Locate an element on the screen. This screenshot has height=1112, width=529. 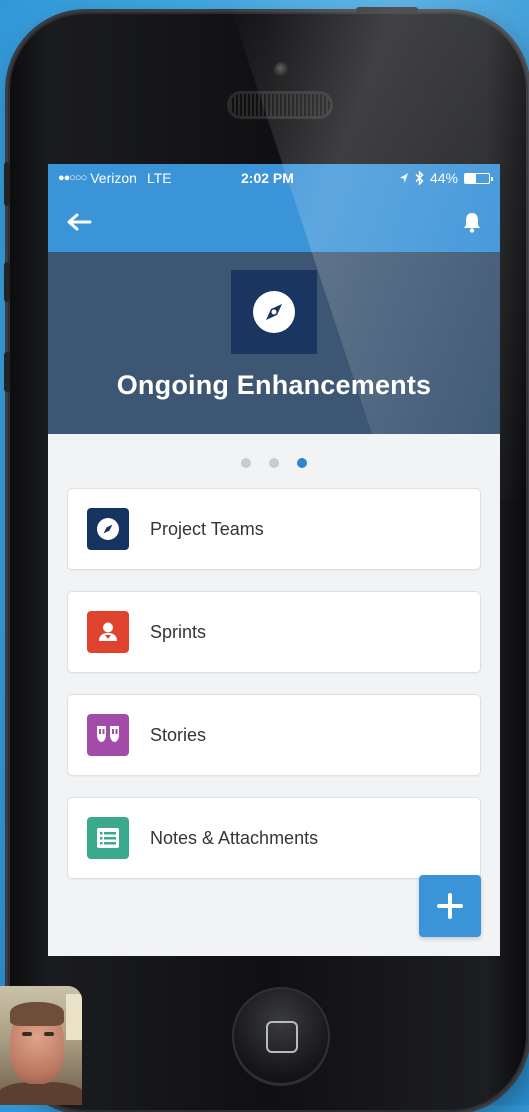
card-label: Notes & Attachments is located at coordinates (234, 837).